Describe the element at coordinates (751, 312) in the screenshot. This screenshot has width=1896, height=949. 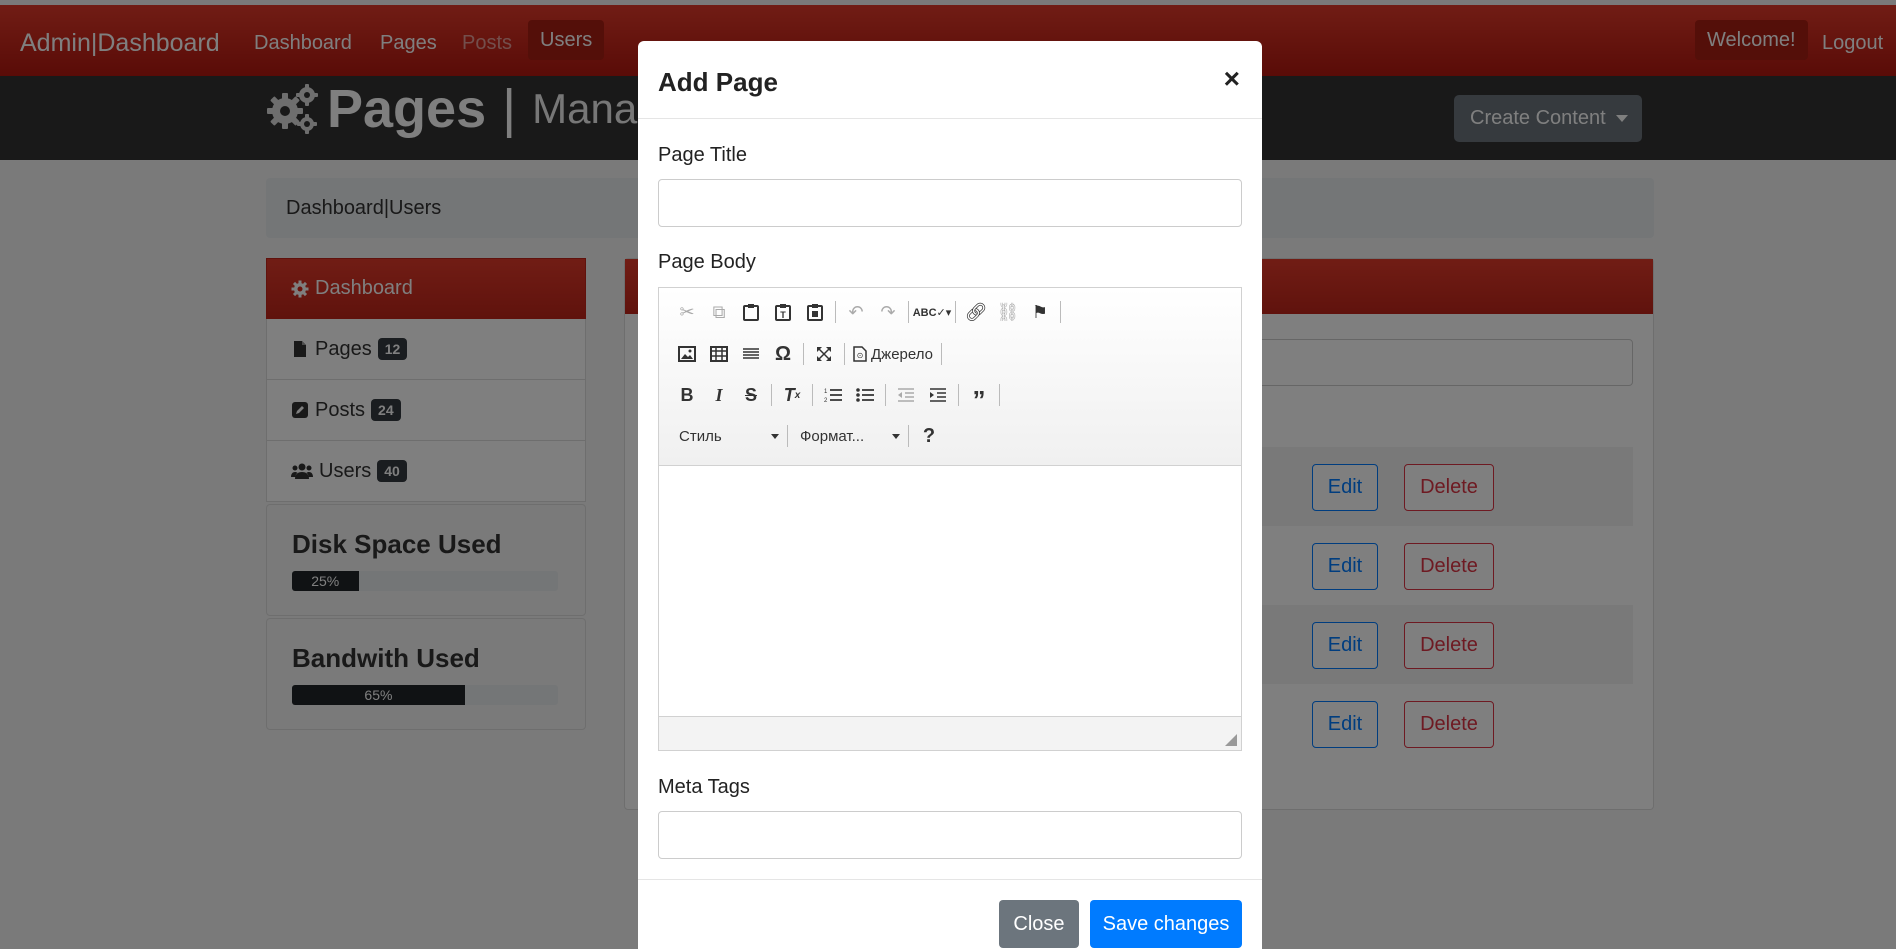
I see `paste-icon` at that location.